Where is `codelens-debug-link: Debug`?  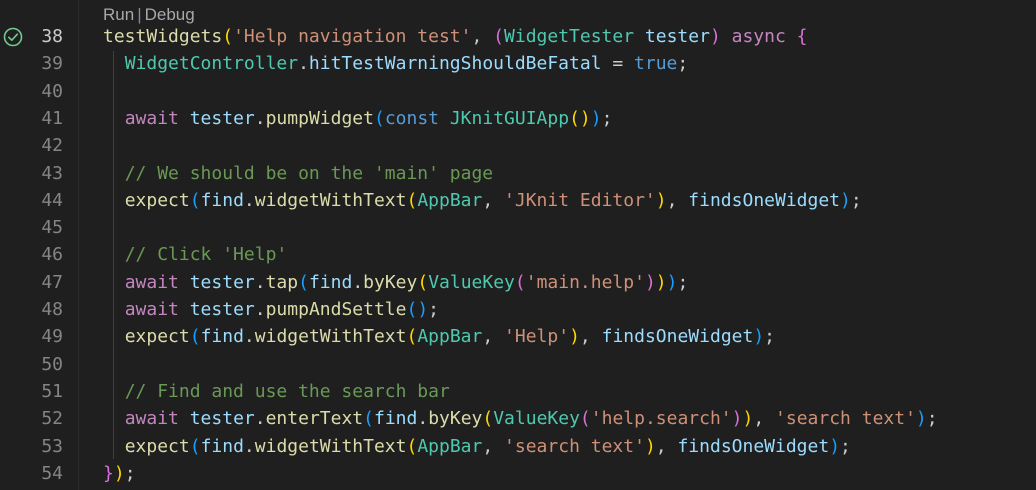 codelens-debug-link: Debug is located at coordinates (170, 14).